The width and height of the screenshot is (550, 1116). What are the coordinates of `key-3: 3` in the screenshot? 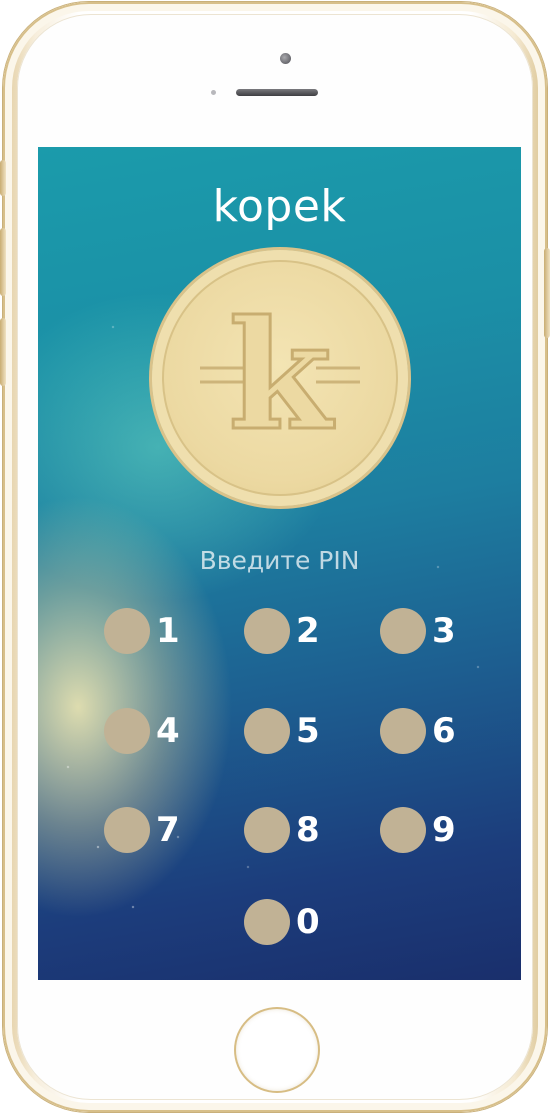 It's located at (435, 631).